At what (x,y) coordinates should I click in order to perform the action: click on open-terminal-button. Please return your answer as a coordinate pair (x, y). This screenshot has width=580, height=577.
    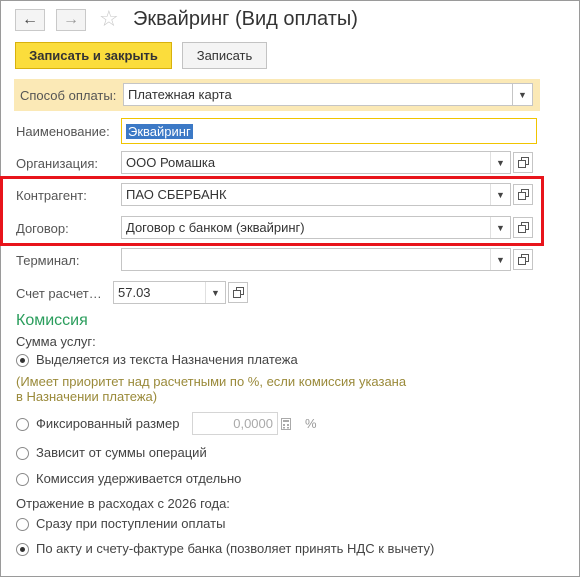
    Looking at the image, I should click on (523, 259).